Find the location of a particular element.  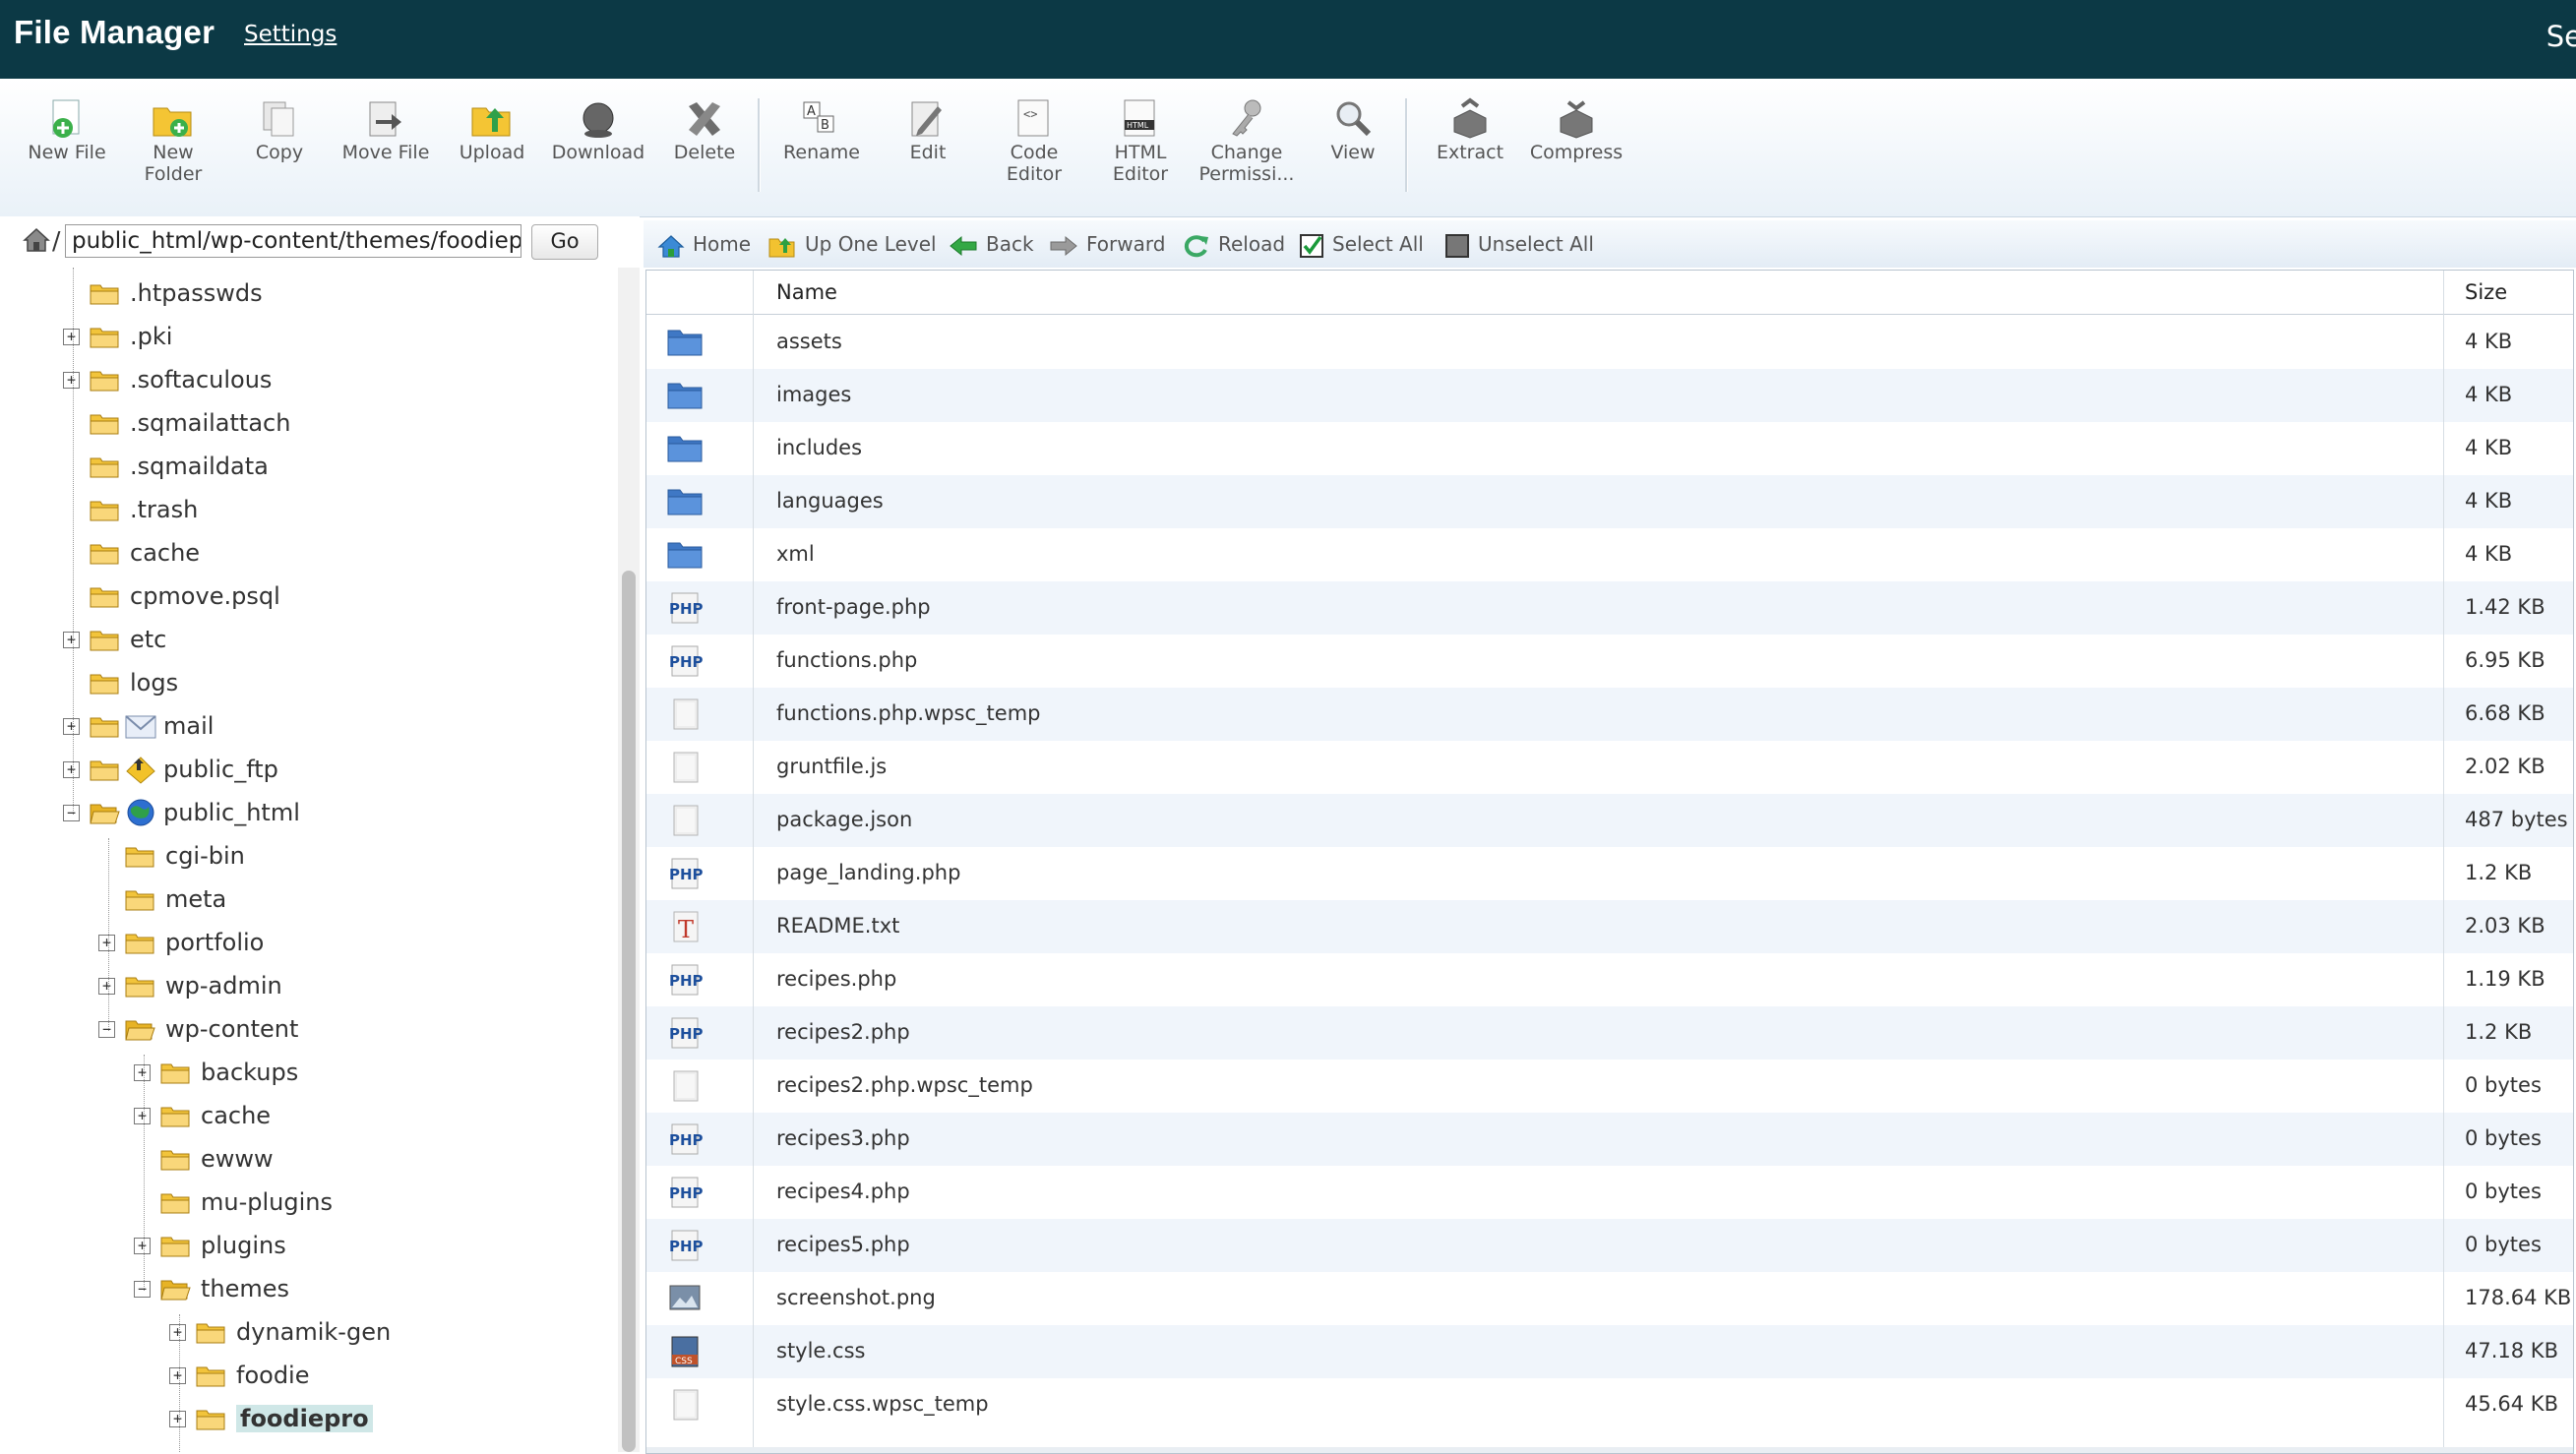

toolbar-upload-button: Upload is located at coordinates (492, 129).